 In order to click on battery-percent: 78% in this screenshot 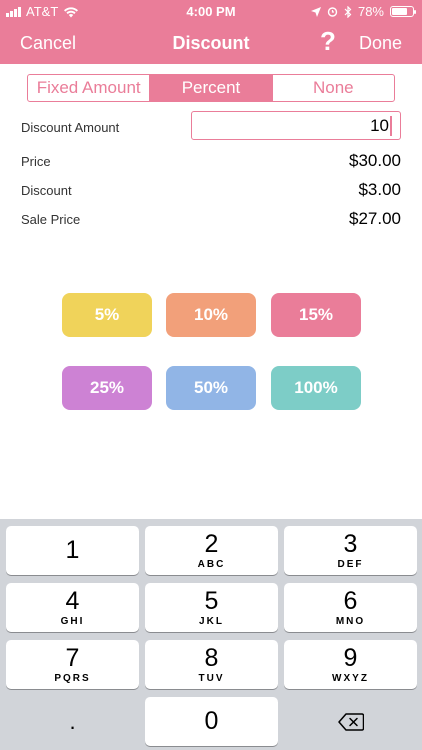, I will do `click(370, 11)`.